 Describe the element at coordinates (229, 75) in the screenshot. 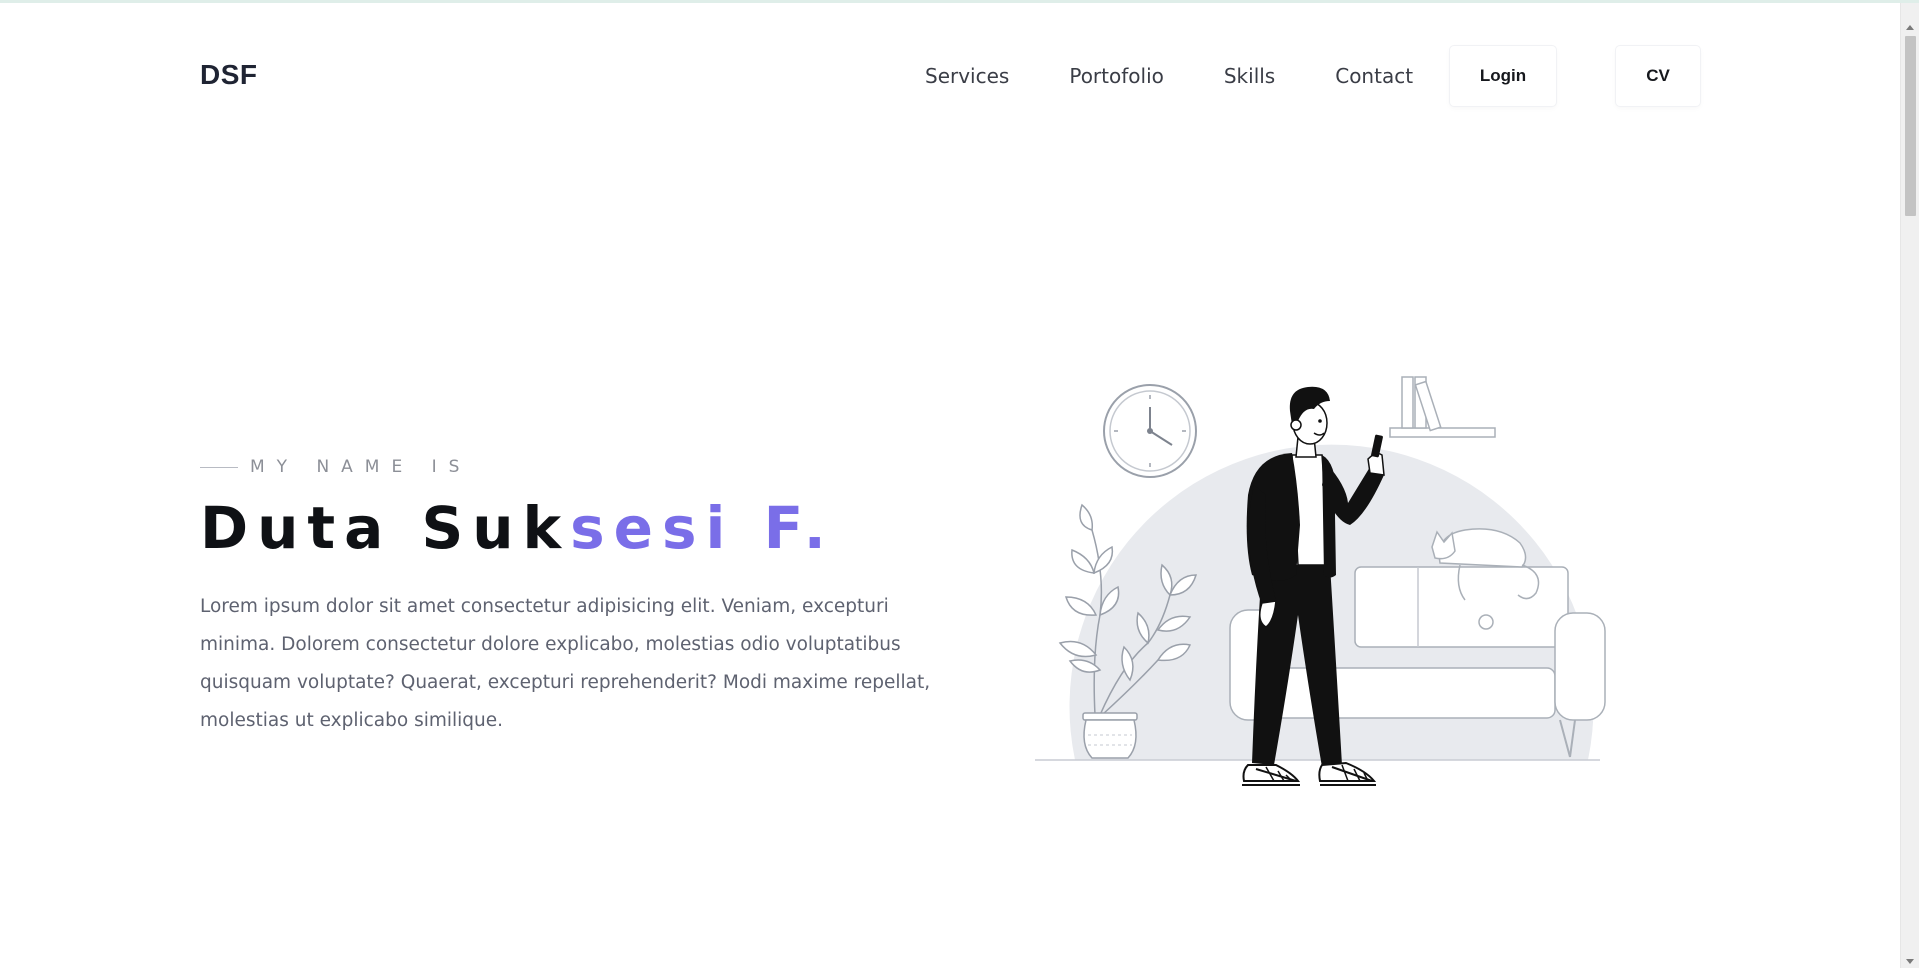

I see `logo: DSF` at that location.